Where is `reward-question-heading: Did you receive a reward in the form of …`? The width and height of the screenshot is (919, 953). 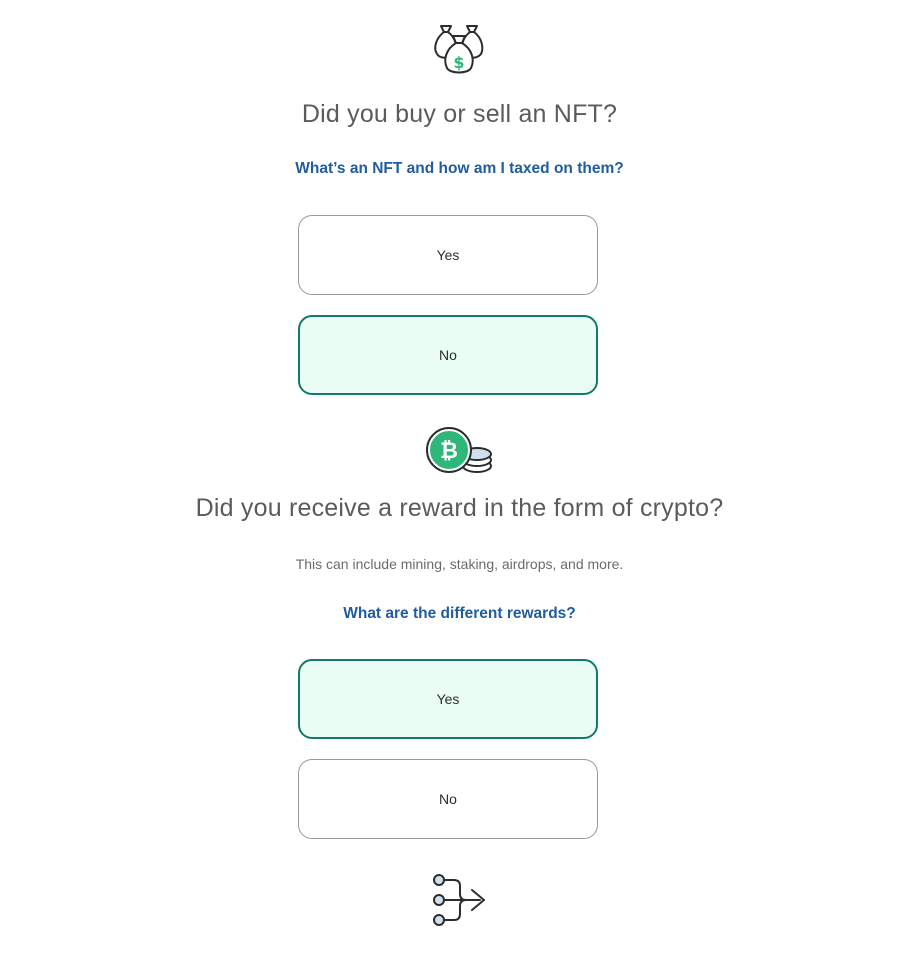
reward-question-heading: Did you receive a reward in the form of … is located at coordinates (459, 508).